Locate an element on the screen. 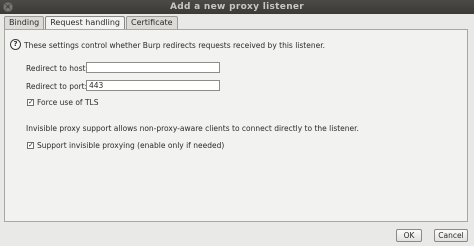 This screenshot has width=474, height=246. ok-button: OK is located at coordinates (409, 235).